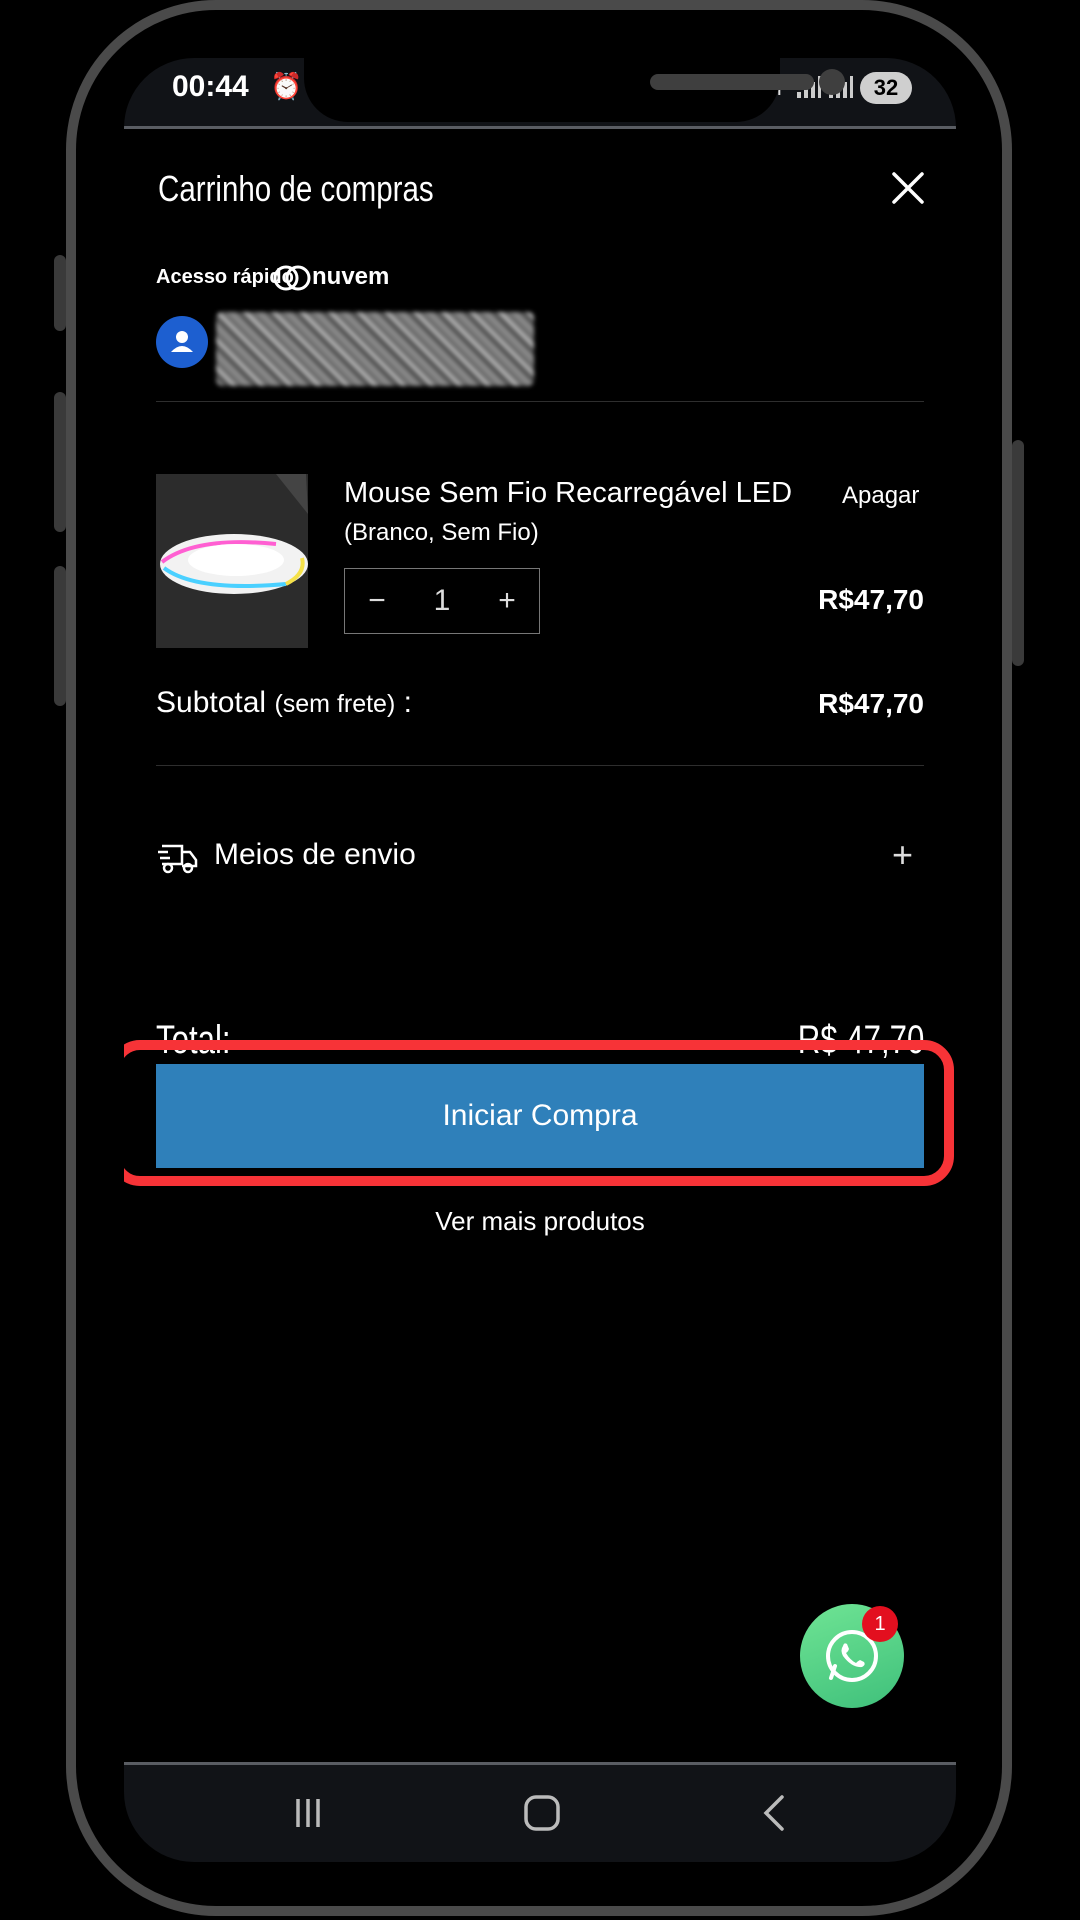  What do you see at coordinates (507, 601) in the screenshot?
I see `increase-quantity-button: +` at bounding box center [507, 601].